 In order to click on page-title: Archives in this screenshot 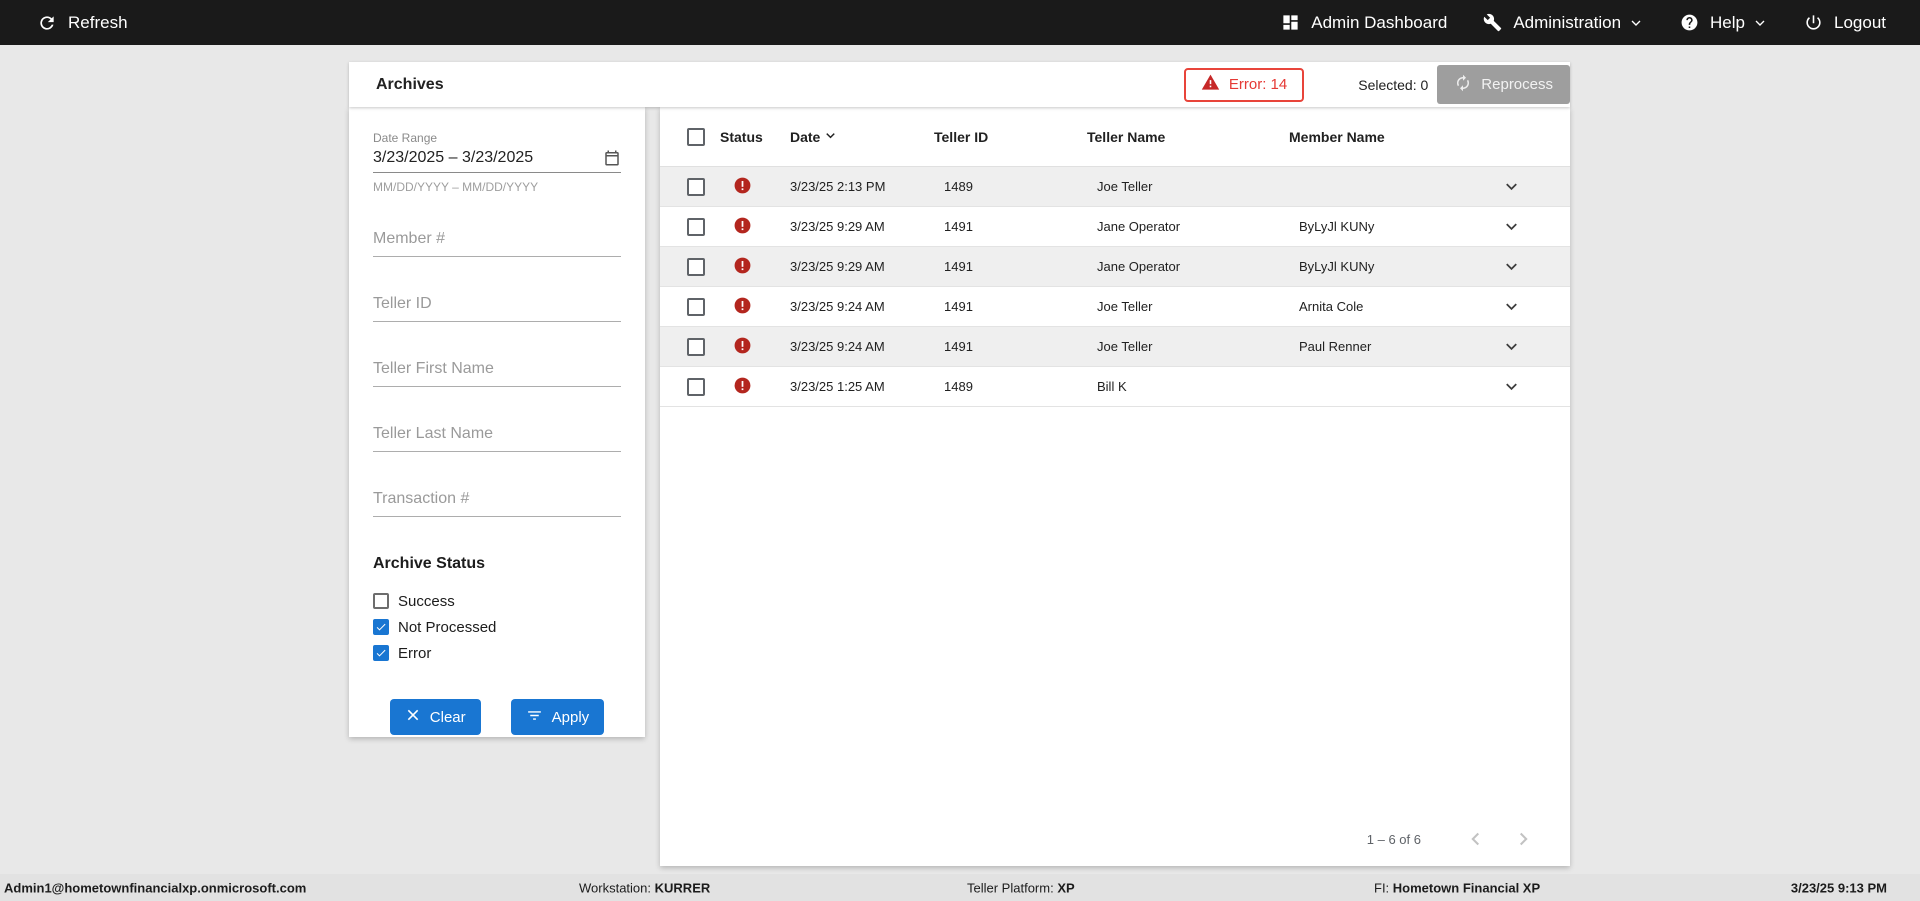, I will do `click(410, 84)`.